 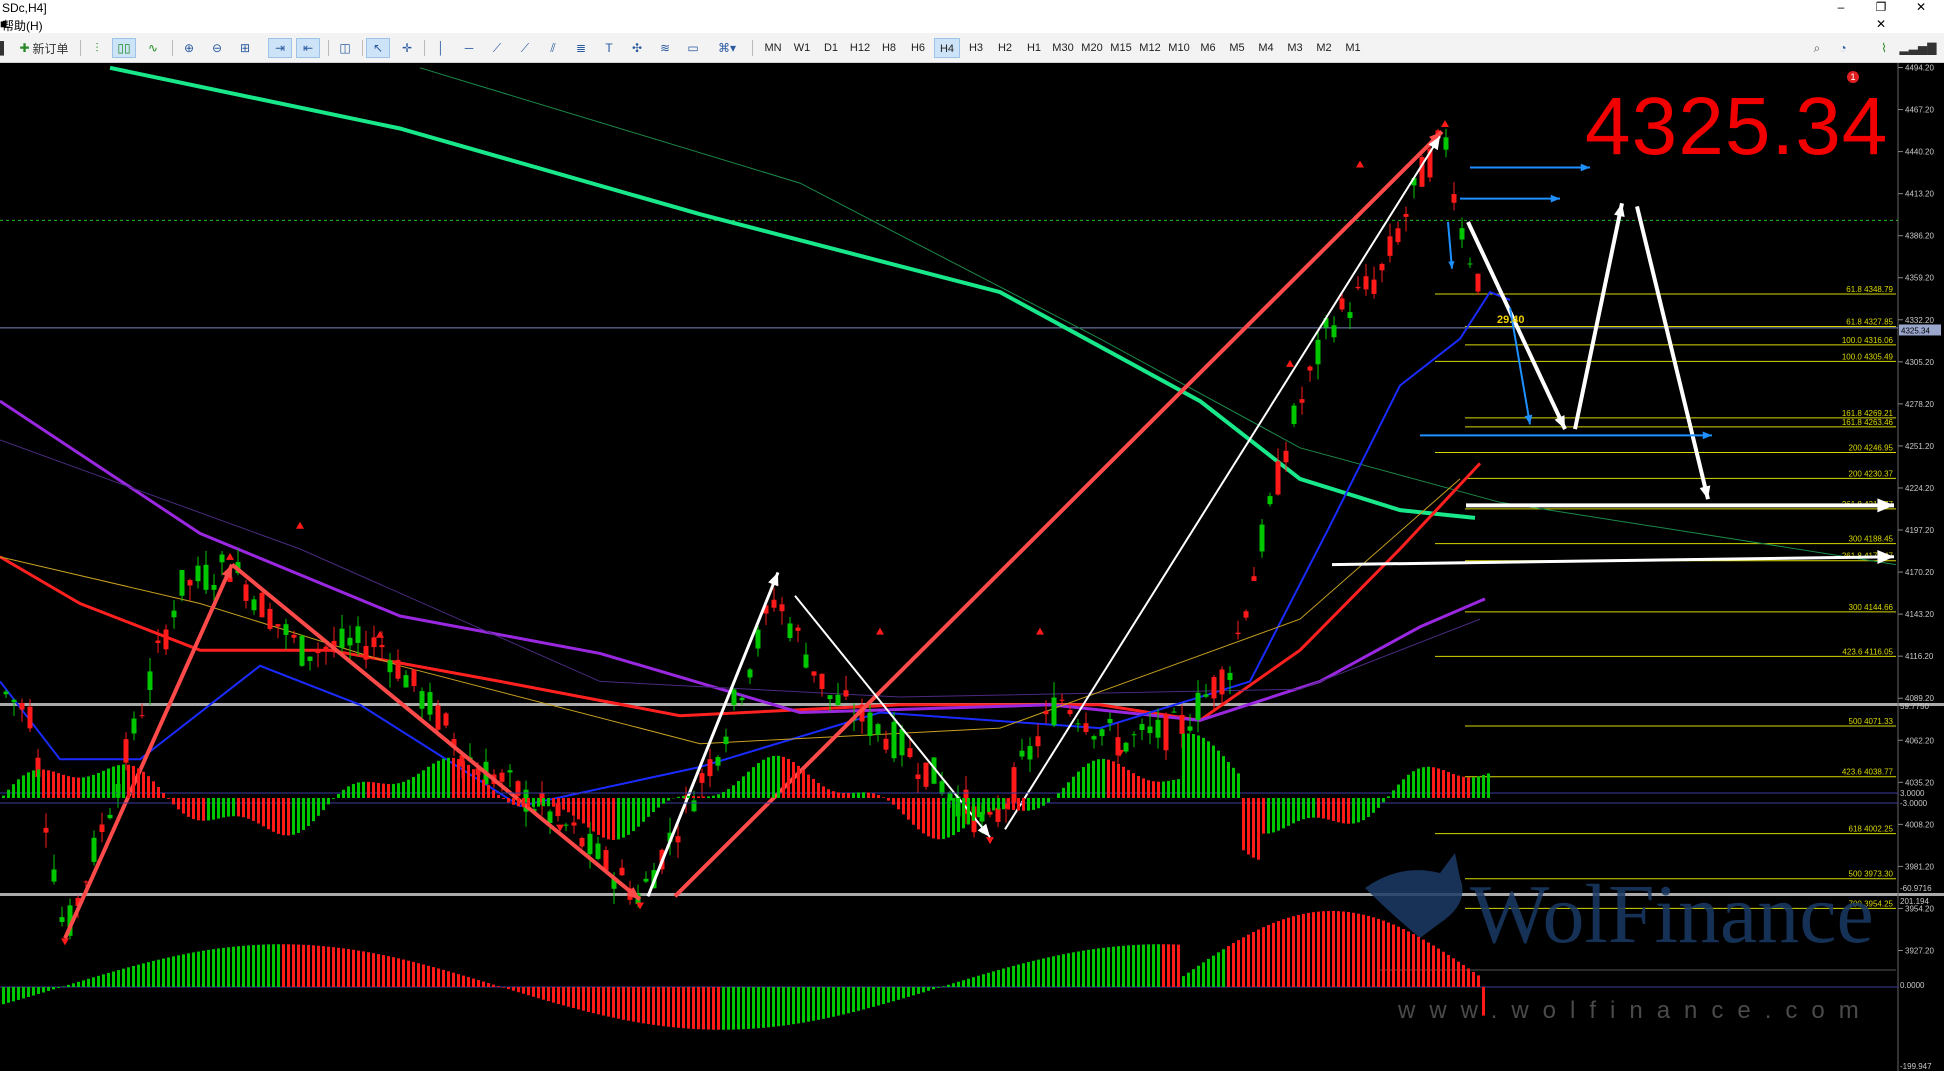 What do you see at coordinates (693, 48) in the screenshot?
I see `rectangle-icon: ▭` at bounding box center [693, 48].